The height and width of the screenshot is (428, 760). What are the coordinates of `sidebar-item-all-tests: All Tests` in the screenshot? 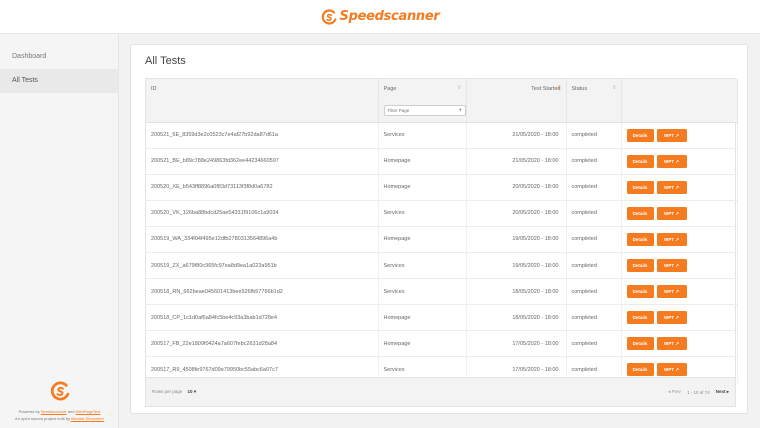 It's located at (59, 81).